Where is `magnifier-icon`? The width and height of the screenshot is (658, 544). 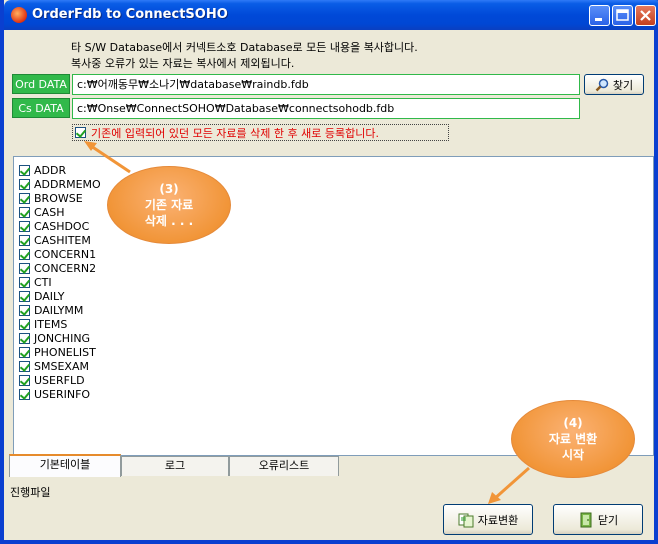 magnifier-icon is located at coordinates (602, 84).